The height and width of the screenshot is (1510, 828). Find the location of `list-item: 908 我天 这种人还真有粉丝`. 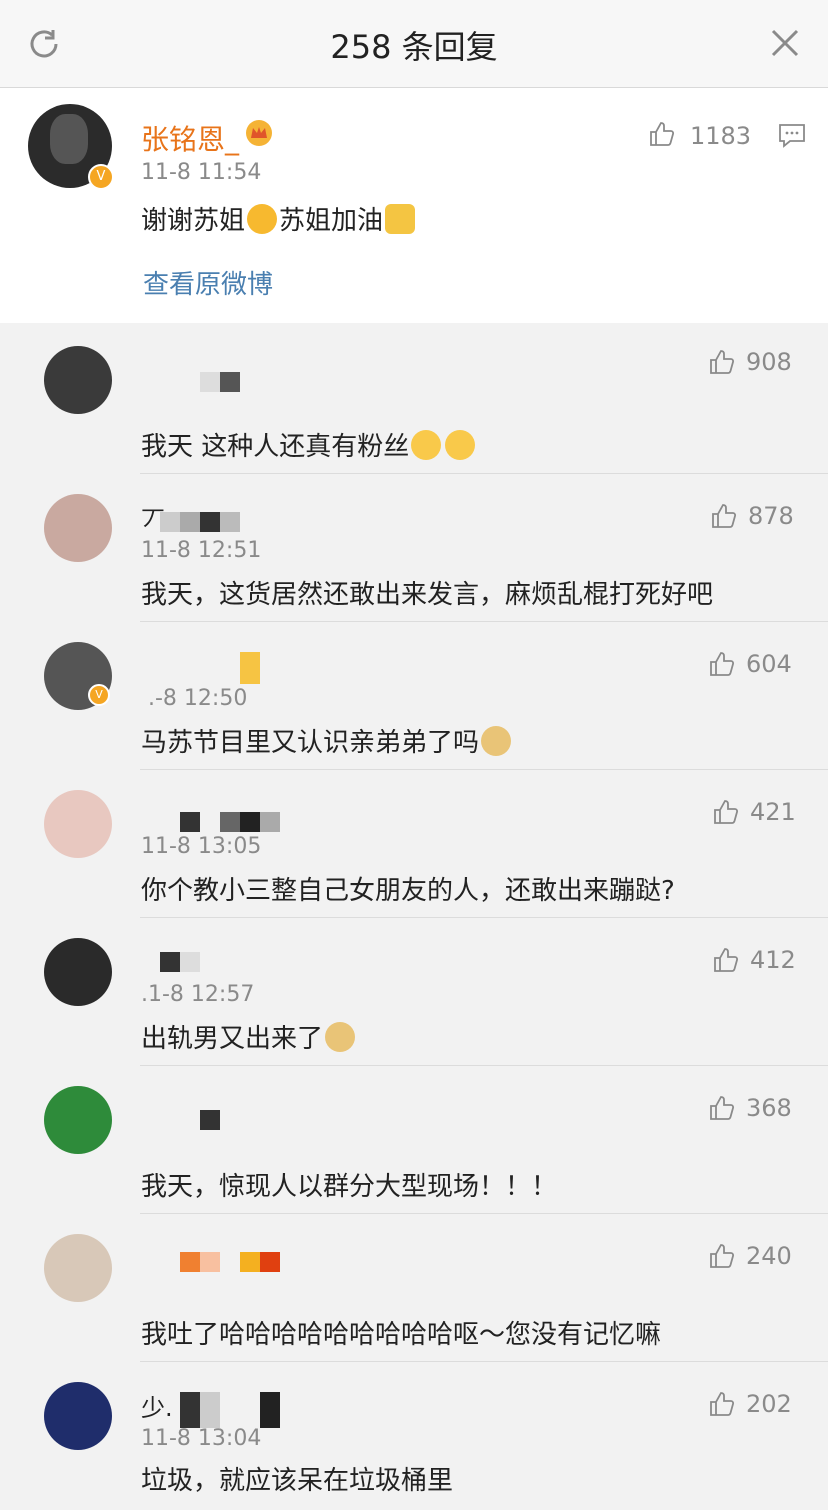

list-item: 908 我天 这种人还真有粉丝 is located at coordinates (414, 400).